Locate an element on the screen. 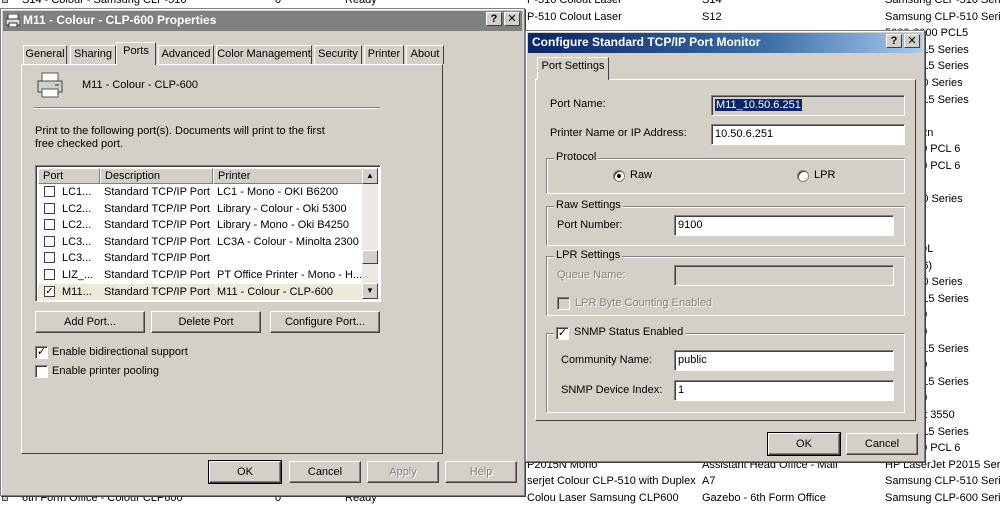 Image resolution: width=1000 pixels, height=507 pixels. ok-button: OK is located at coordinates (245, 472).